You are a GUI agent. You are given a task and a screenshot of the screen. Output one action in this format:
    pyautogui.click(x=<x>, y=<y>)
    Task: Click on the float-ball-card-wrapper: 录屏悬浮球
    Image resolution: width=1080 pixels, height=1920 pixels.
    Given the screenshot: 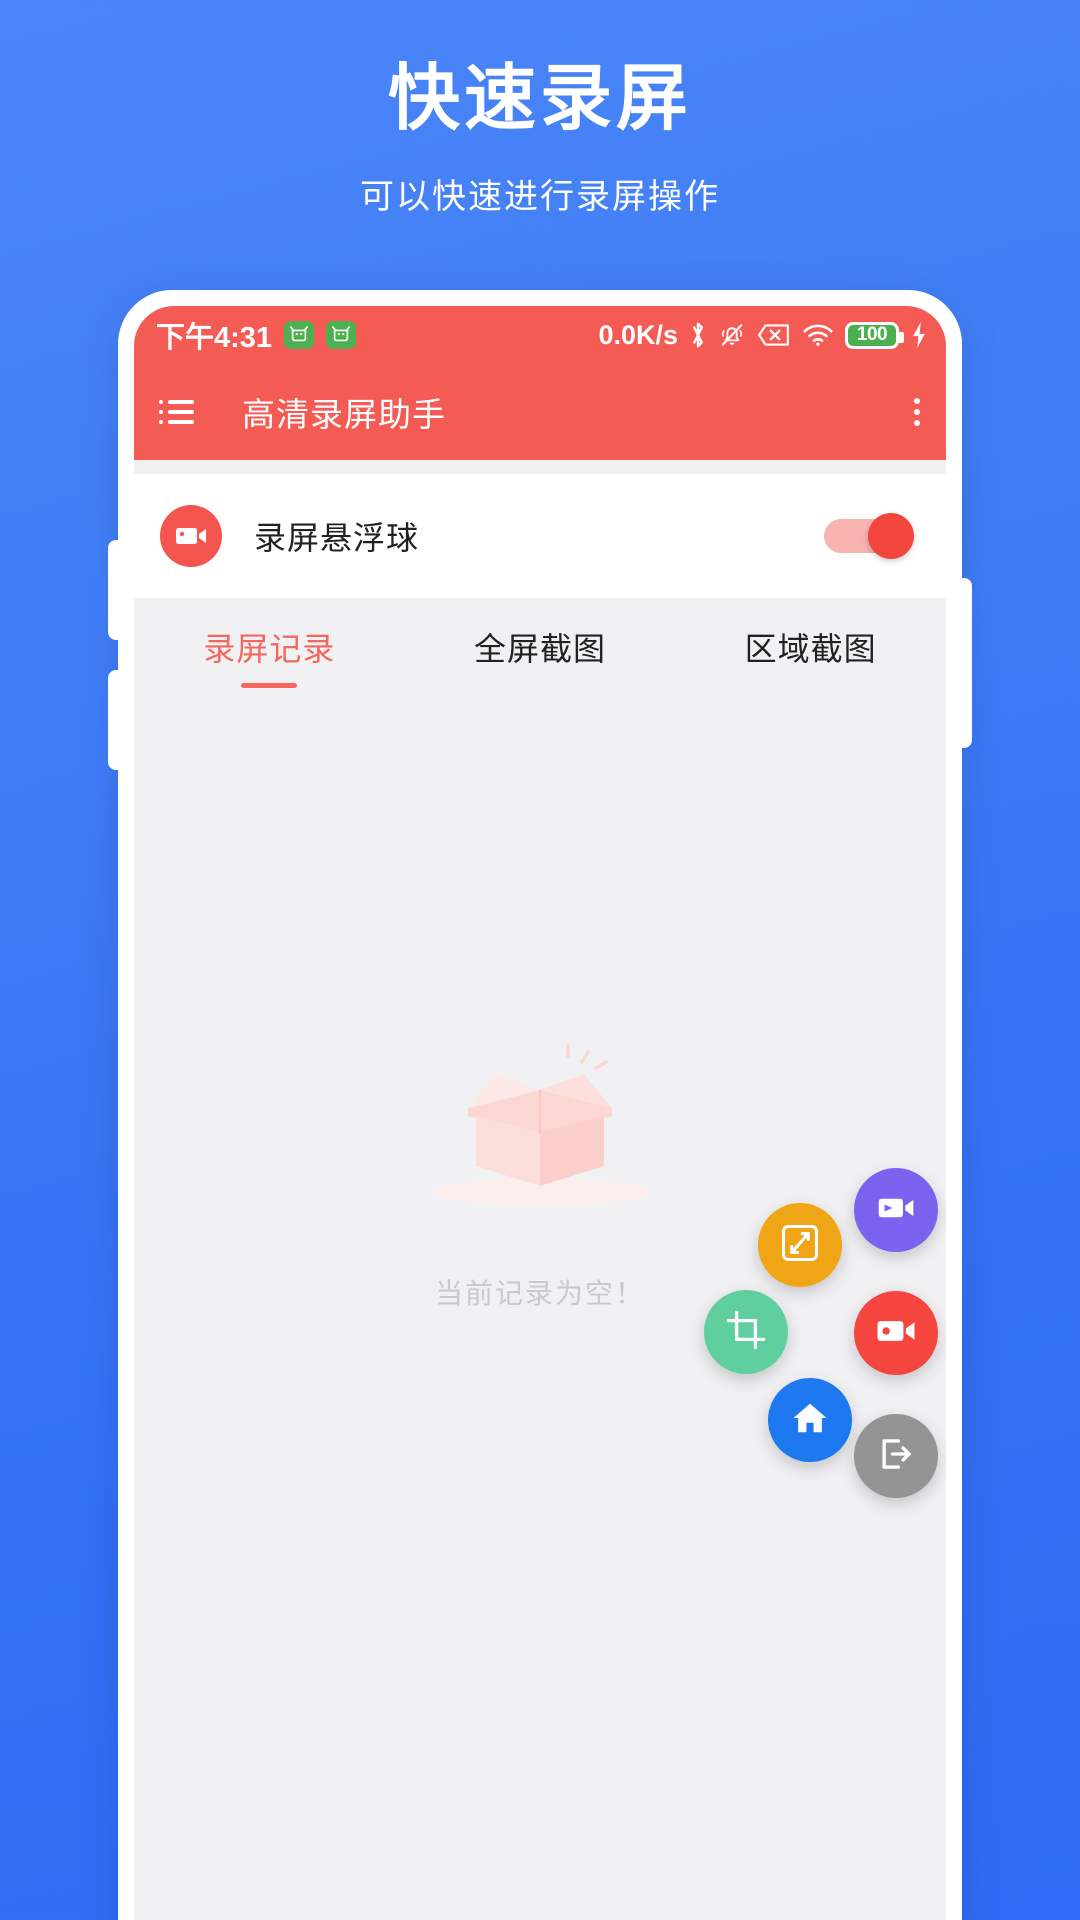 What is the action you would take?
    pyautogui.click(x=540, y=529)
    